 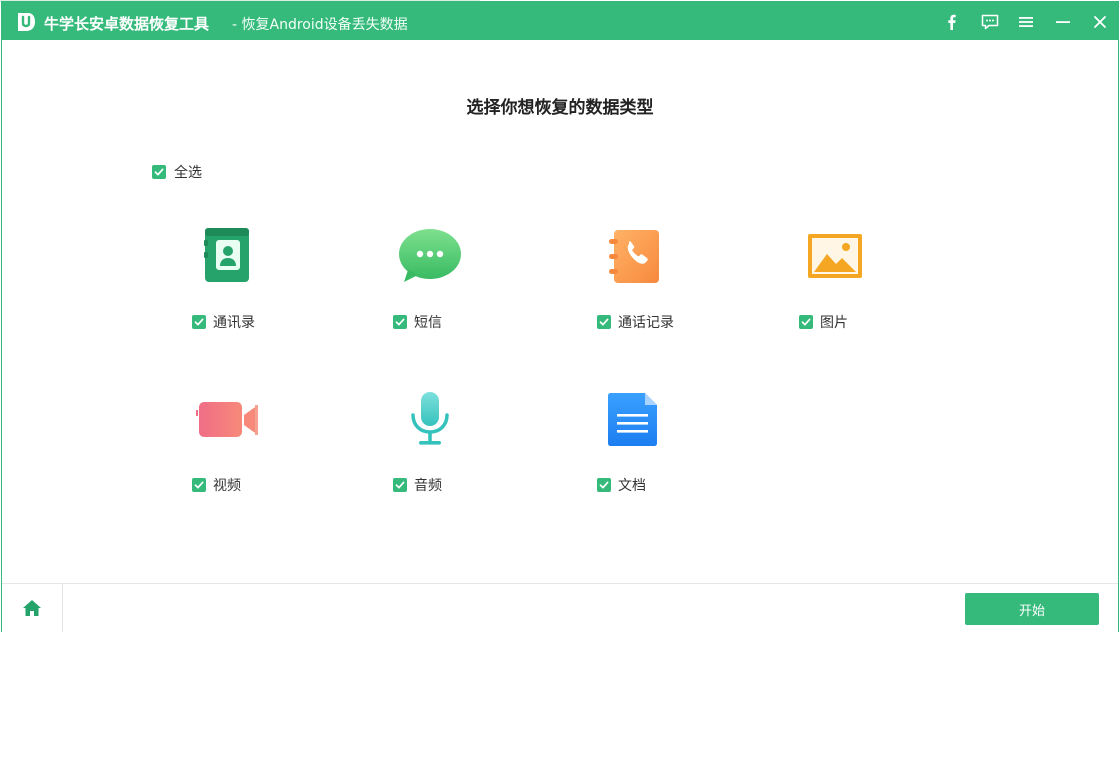 I want to click on audio-checkbox, so click(x=400, y=485).